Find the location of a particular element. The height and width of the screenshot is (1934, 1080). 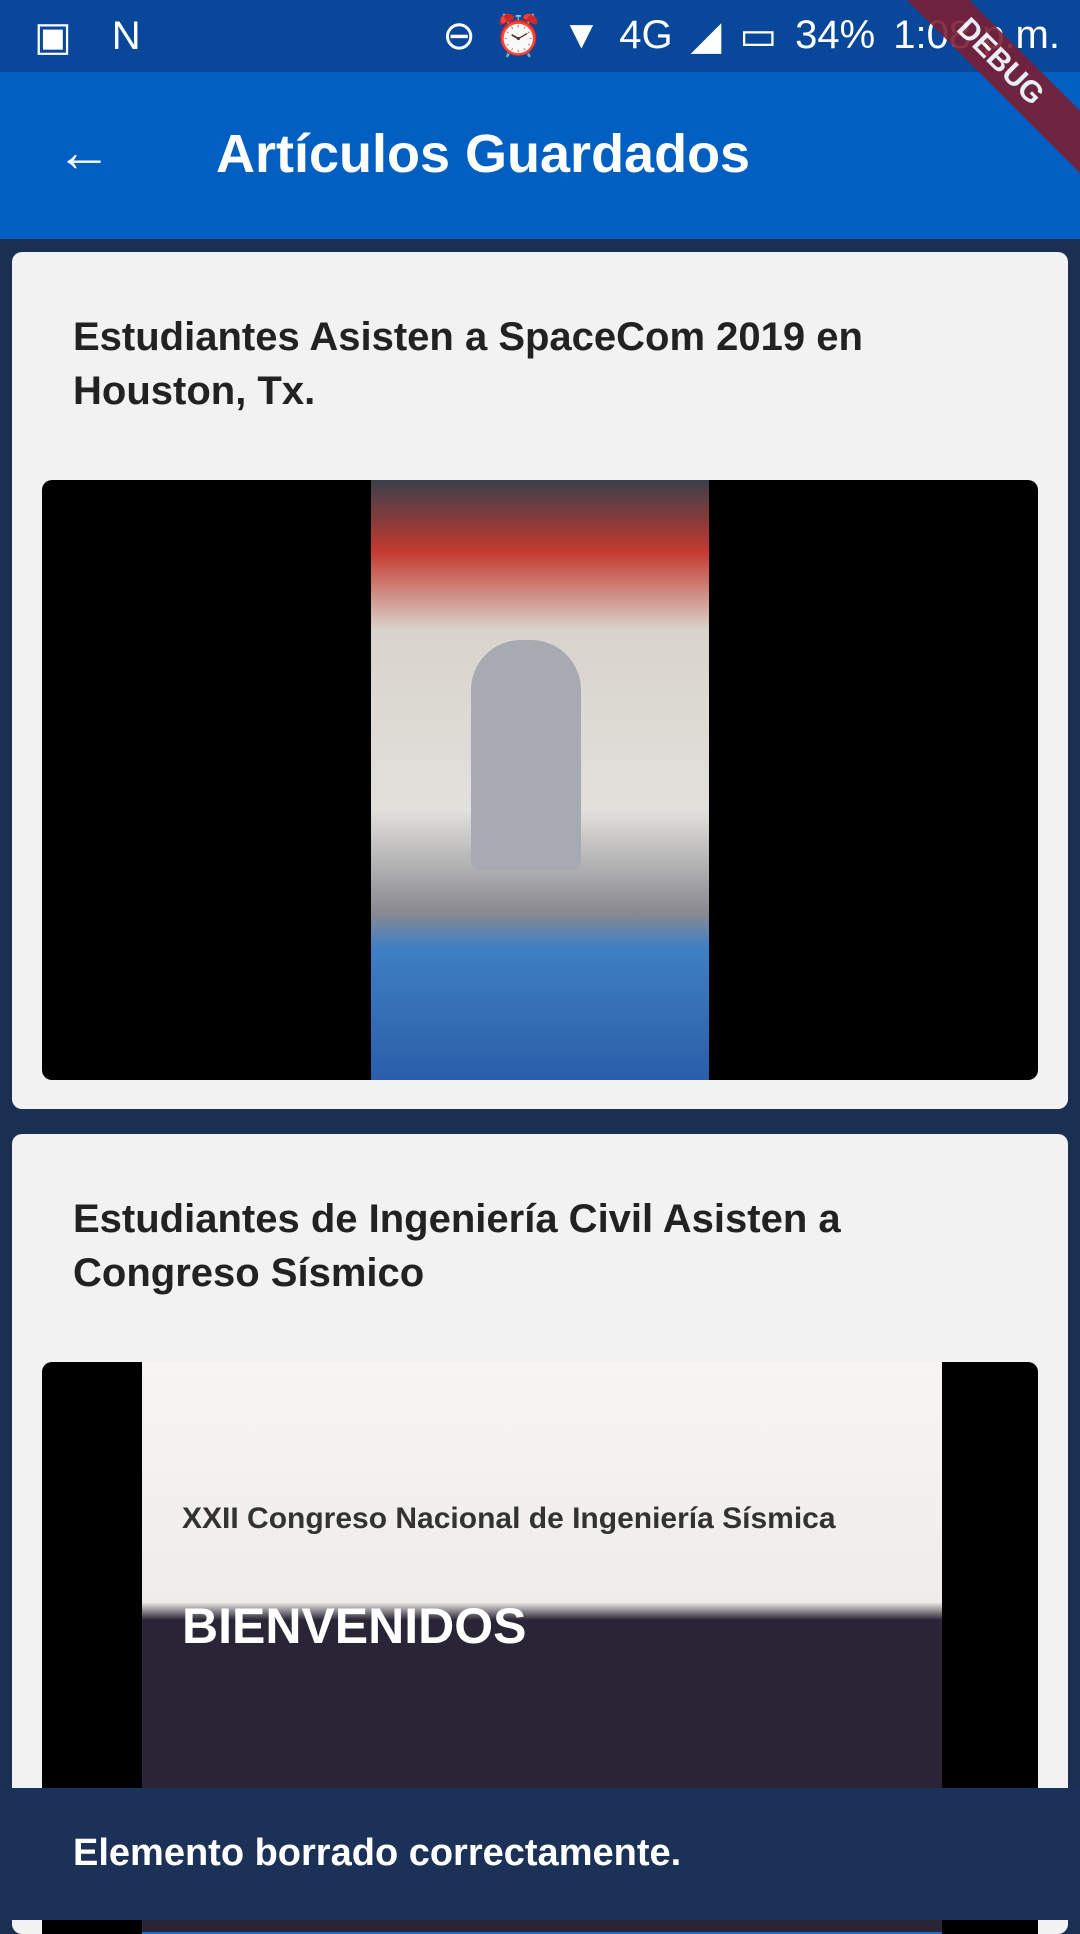

back-arrow-icon: ← is located at coordinates (84, 152).